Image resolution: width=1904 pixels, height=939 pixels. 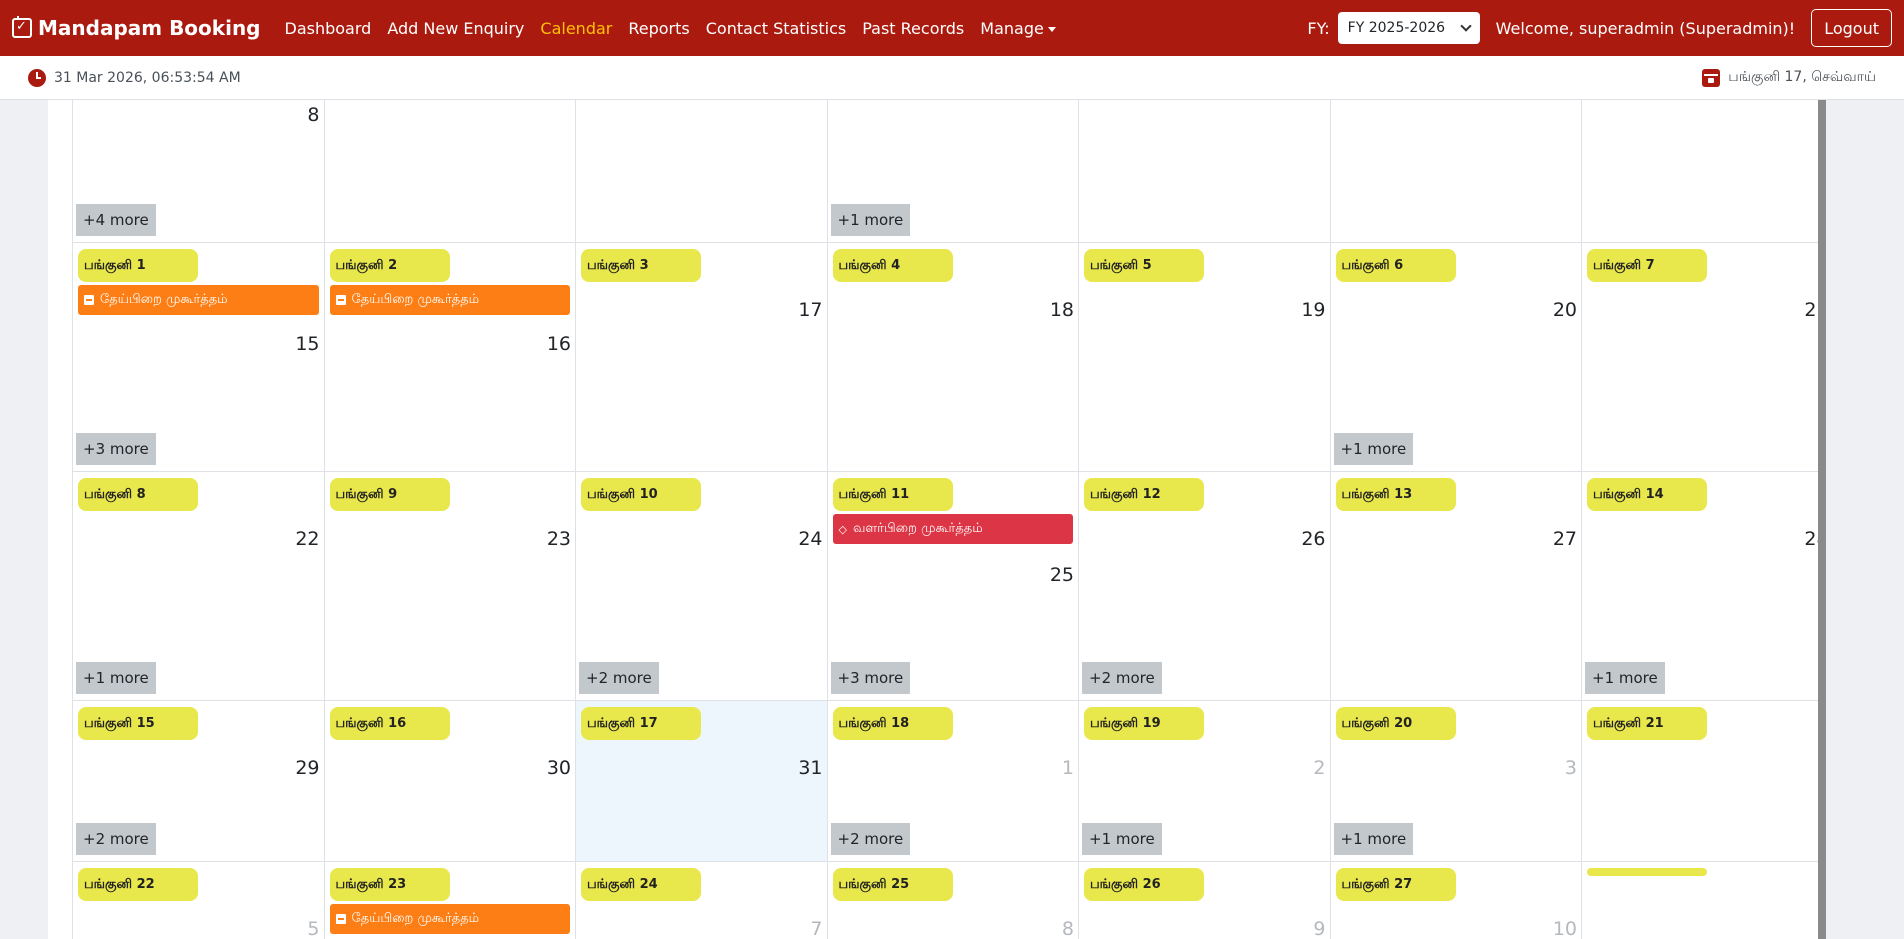 What do you see at coordinates (1647, 723) in the screenshot?
I see `tamil-date-badge: பங்குனி 21` at bounding box center [1647, 723].